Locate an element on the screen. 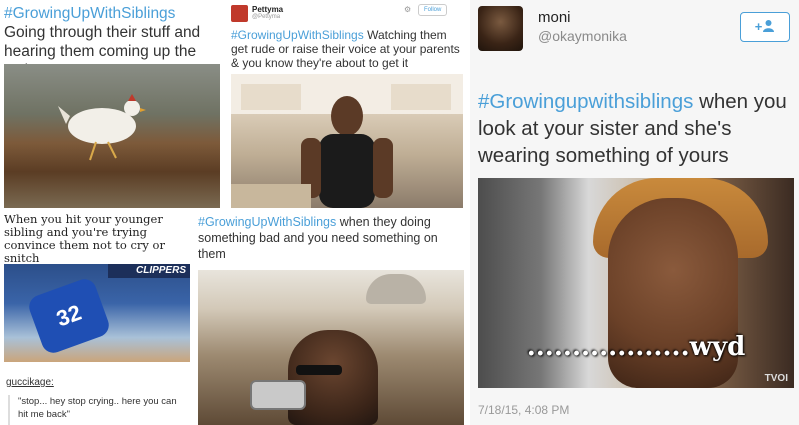 Image resolution: width=799 pixels, height=425 pixels. man-illustration is located at coordinates (347, 141).